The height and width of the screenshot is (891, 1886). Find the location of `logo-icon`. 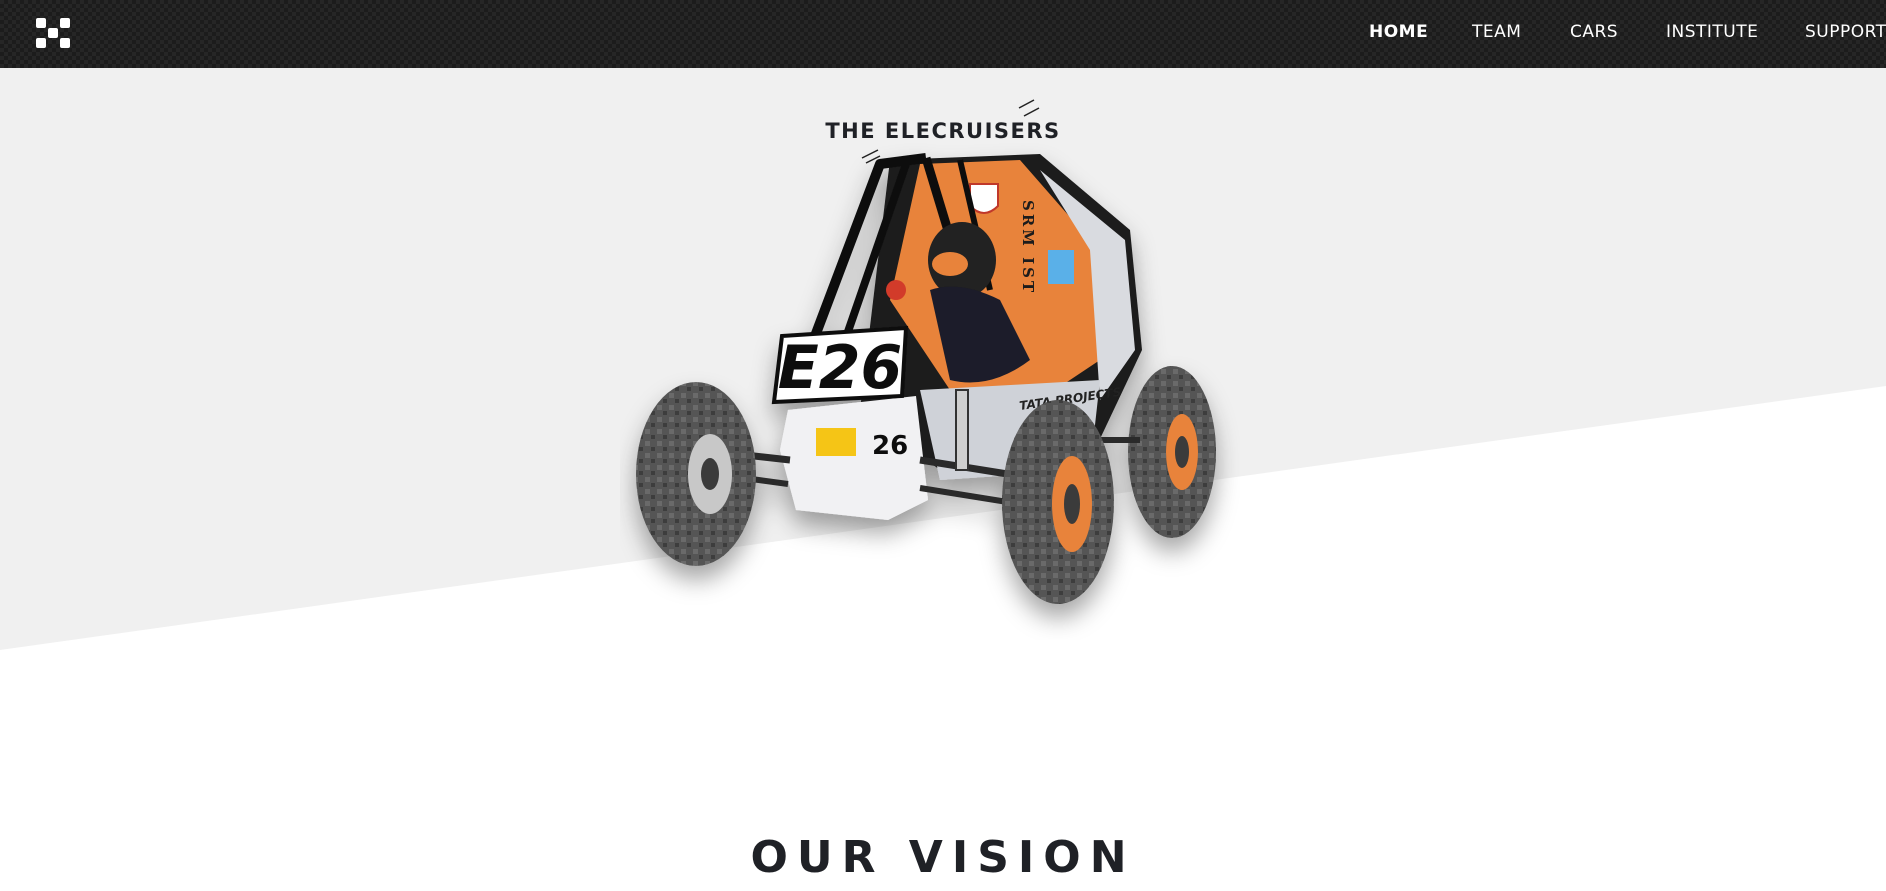

logo-icon is located at coordinates (53, 33).